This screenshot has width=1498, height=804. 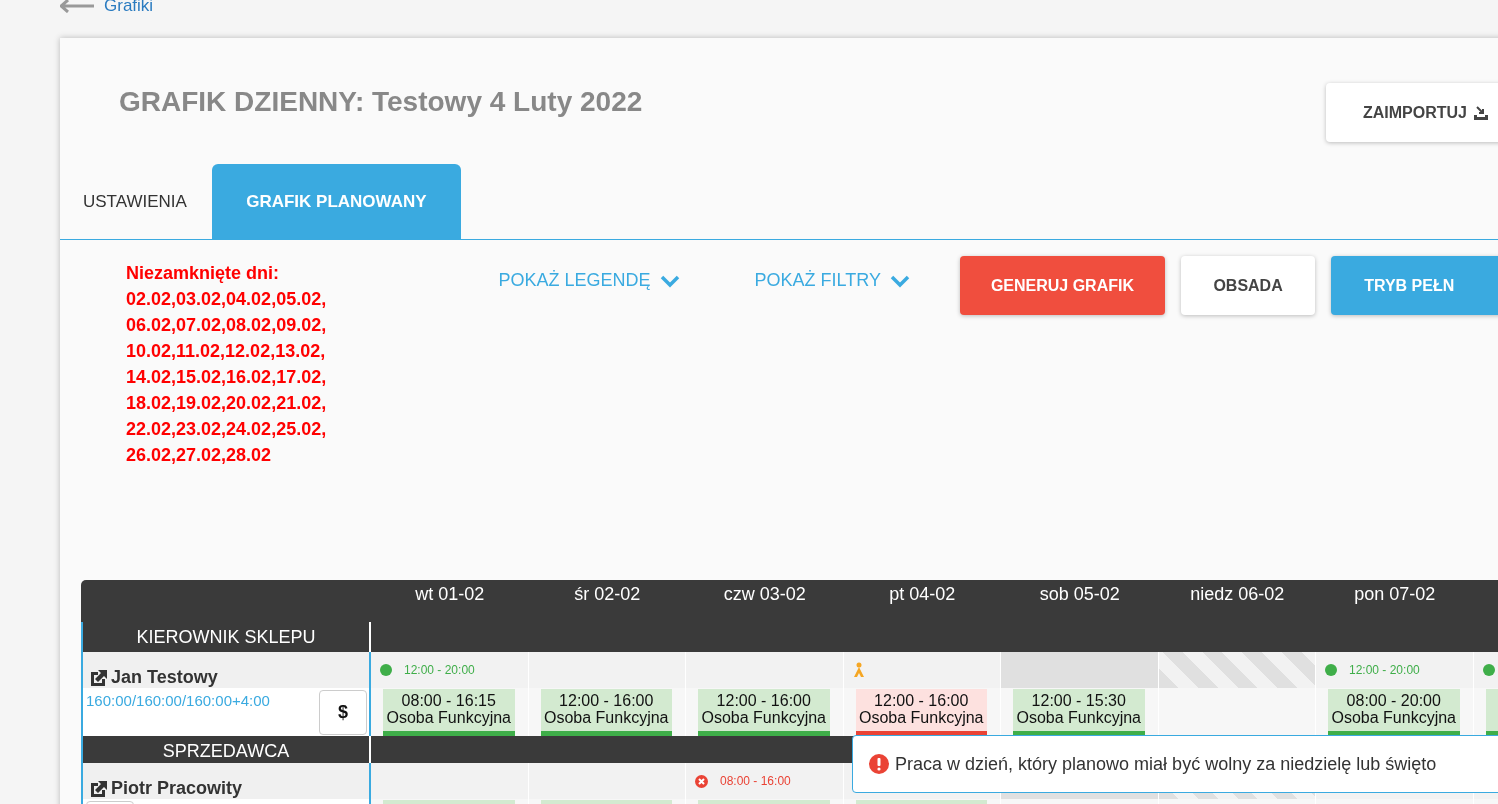 What do you see at coordinates (1062, 285) in the screenshot?
I see `action-button: GENERUJ GRAFIK` at bounding box center [1062, 285].